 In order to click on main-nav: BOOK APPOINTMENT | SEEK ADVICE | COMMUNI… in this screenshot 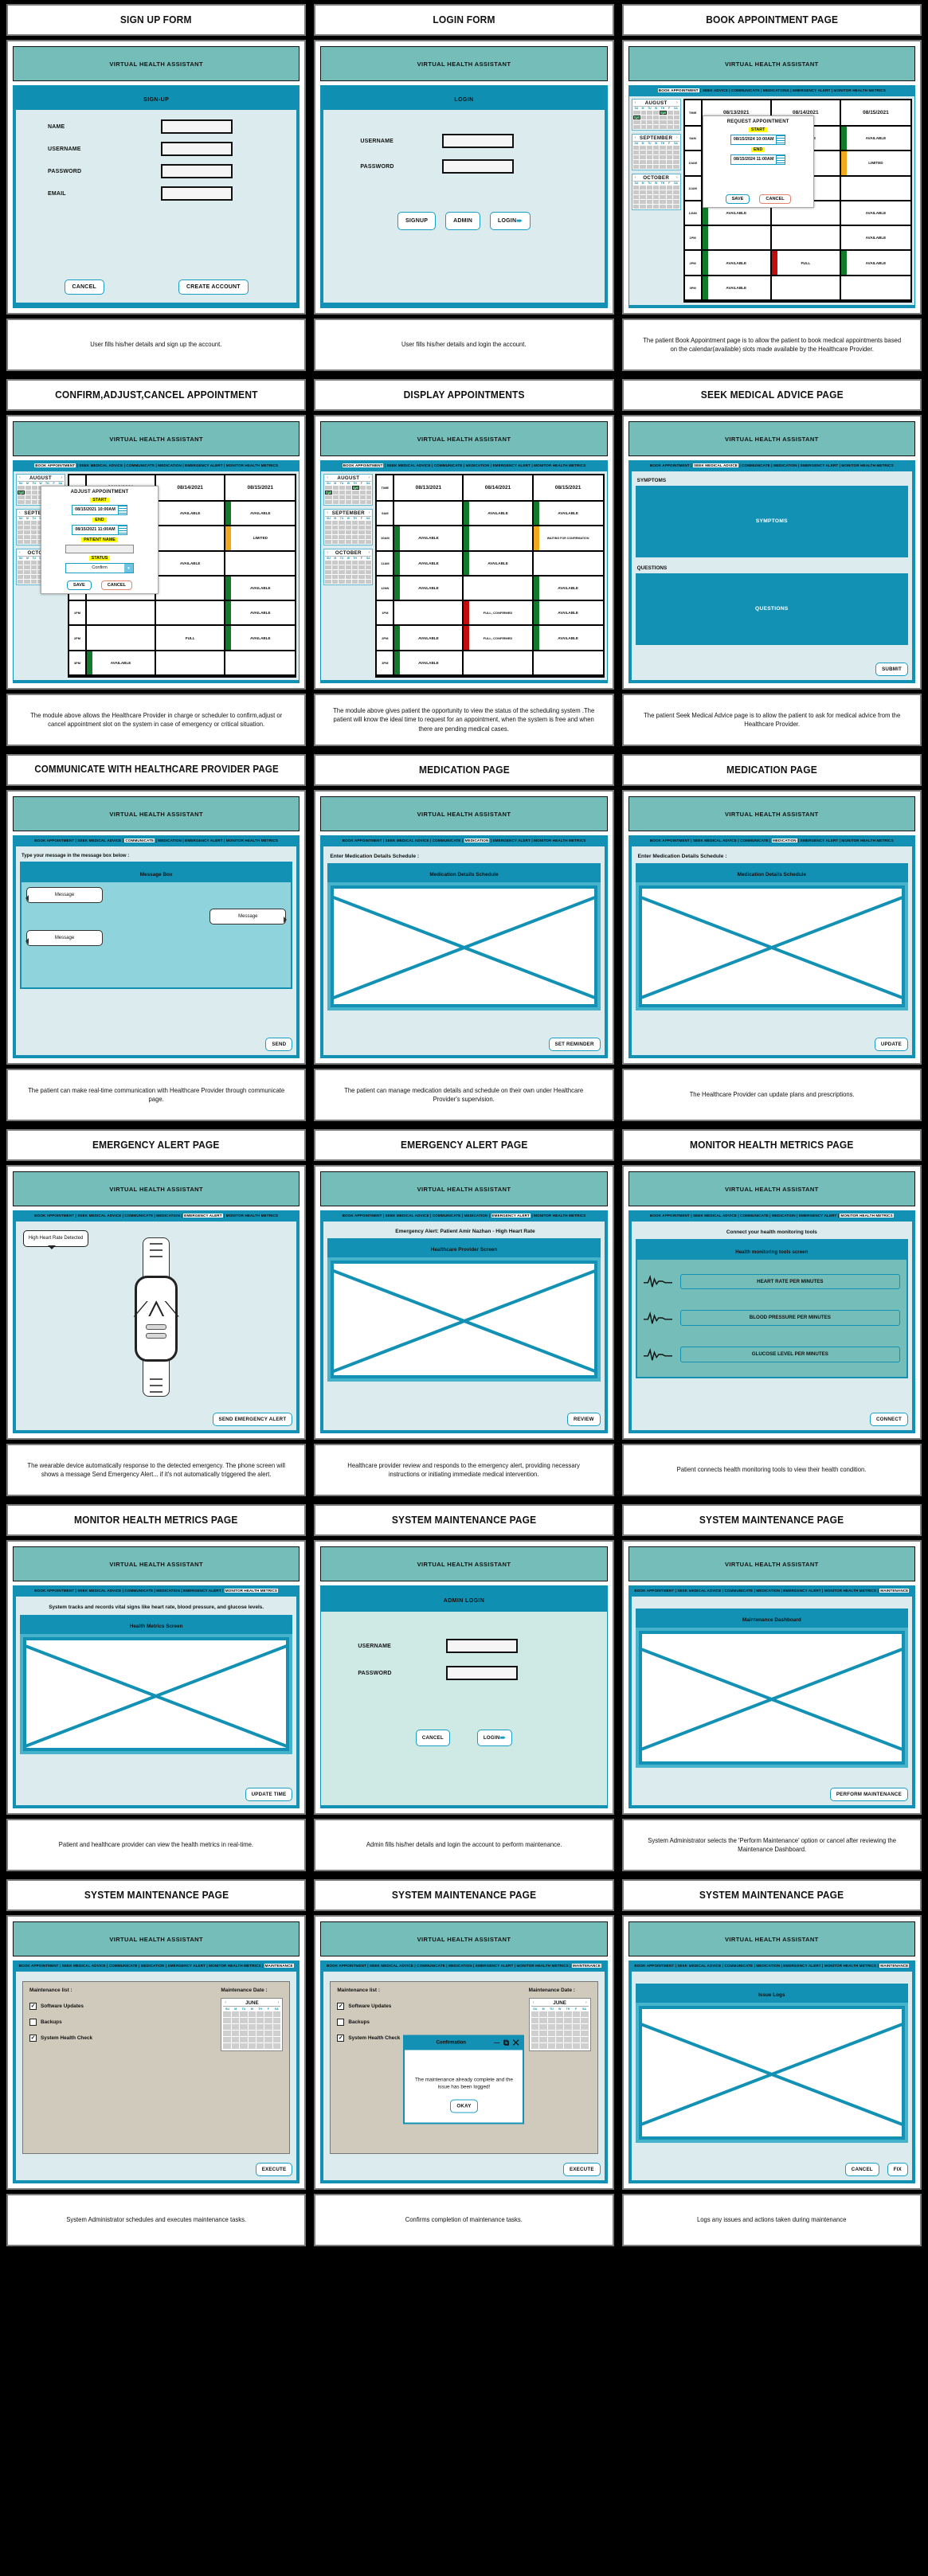, I will do `click(771, 91)`.